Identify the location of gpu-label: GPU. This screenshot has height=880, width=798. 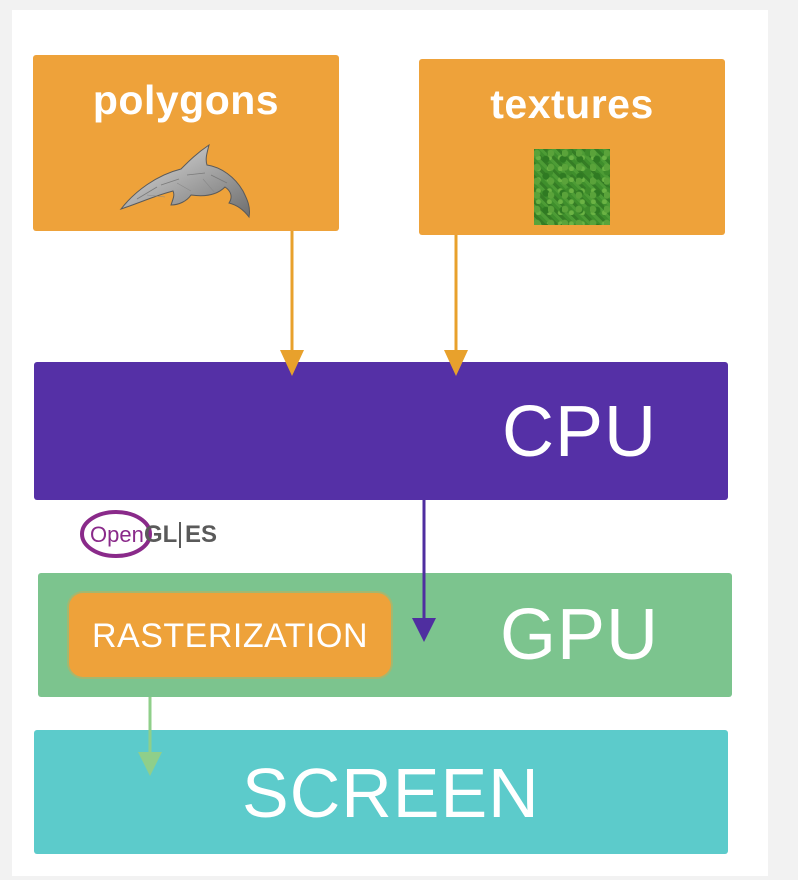
(580, 635).